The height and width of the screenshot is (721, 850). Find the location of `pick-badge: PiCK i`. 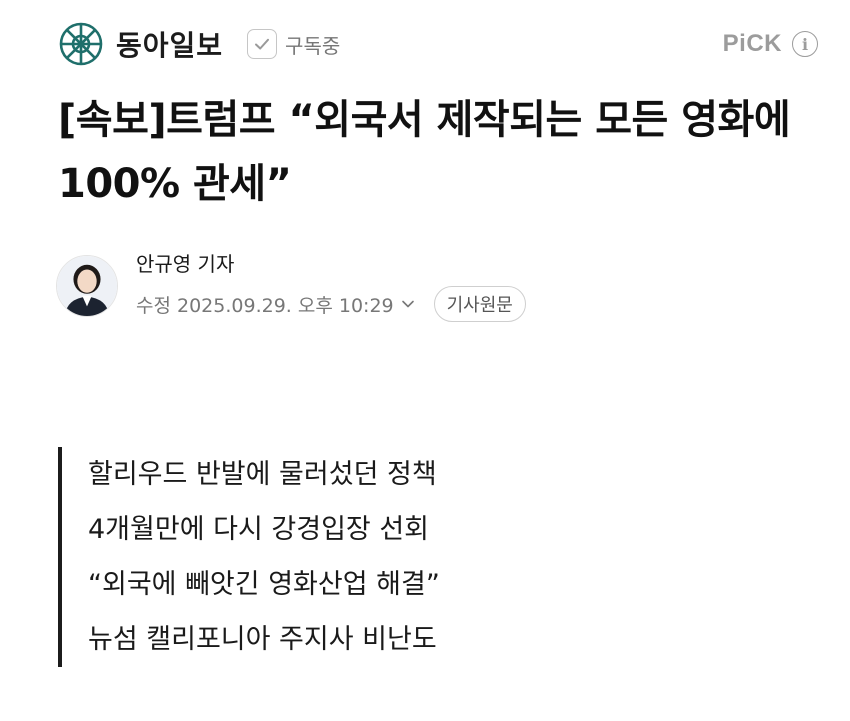

pick-badge: PiCK i is located at coordinates (770, 44).